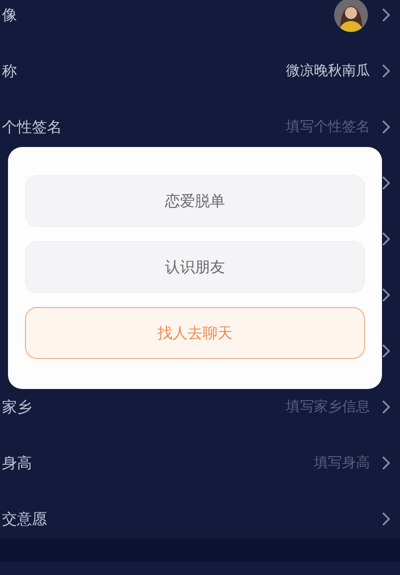 This screenshot has height=575, width=400. What do you see at coordinates (32, 127) in the screenshot?
I see `row-label: 个性签名` at bounding box center [32, 127].